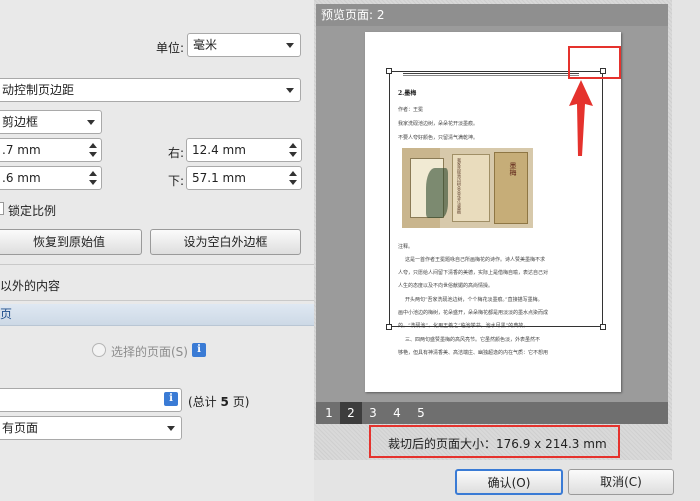 This screenshot has height=501, width=700. I want to click on right-margin-label: 右:, so click(176, 153).